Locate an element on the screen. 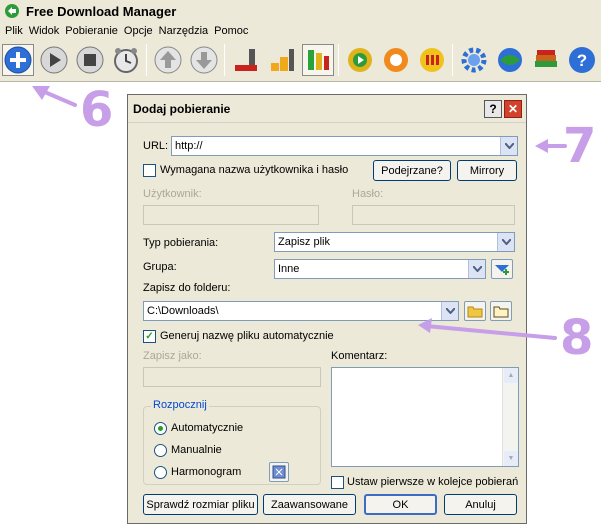 This screenshot has height=528, width=601. save-as-input is located at coordinates (232, 377).